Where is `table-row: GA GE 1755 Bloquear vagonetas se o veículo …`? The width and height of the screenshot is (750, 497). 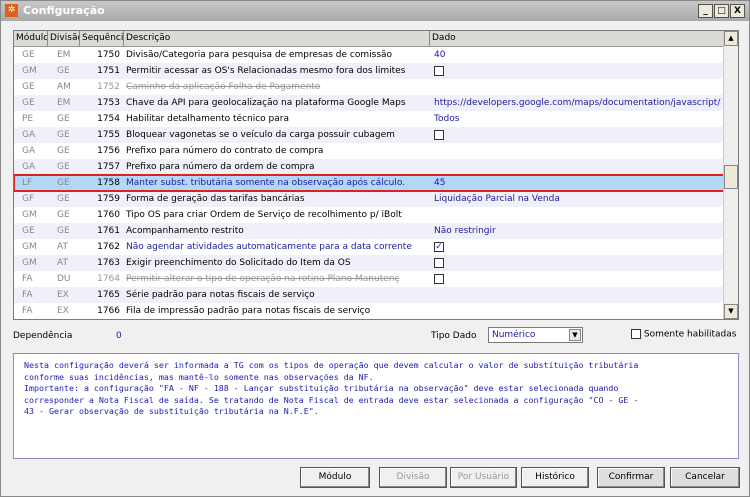
table-row: GA GE 1755 Bloquear vagonetas se o veículo … is located at coordinates (369, 135).